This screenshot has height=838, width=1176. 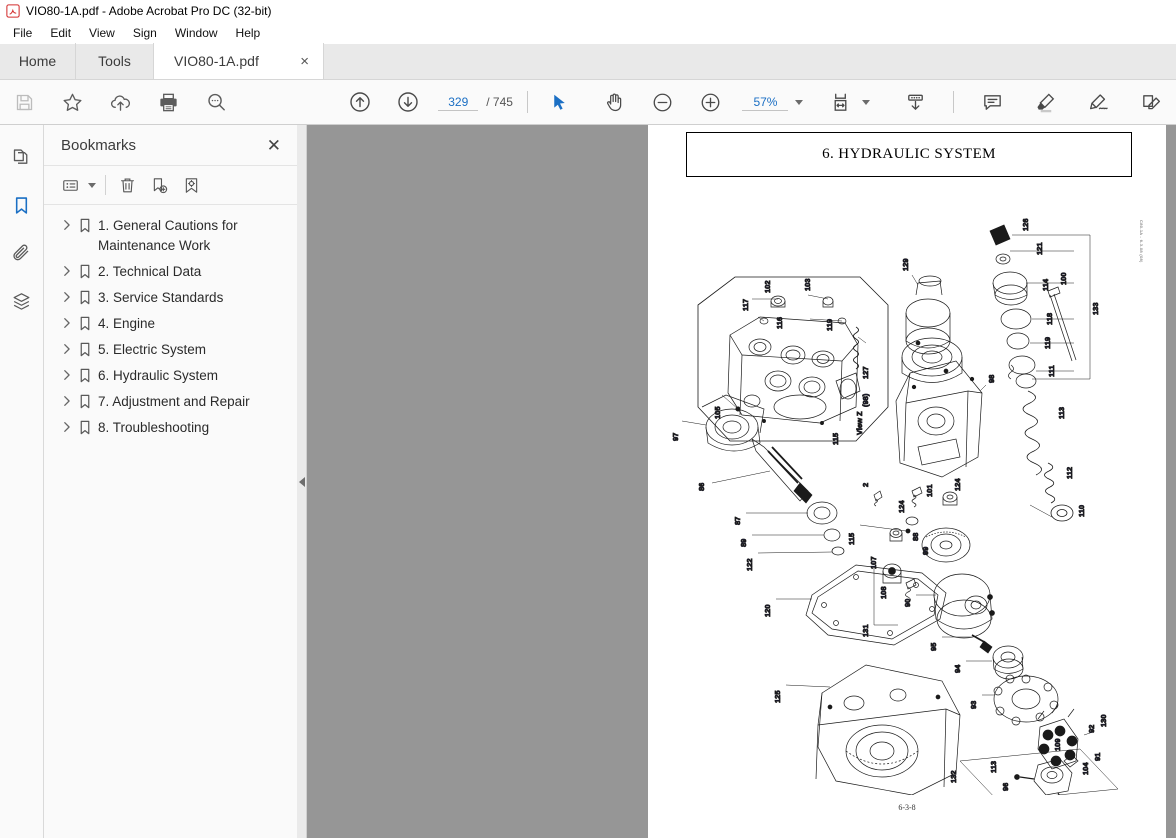 I want to click on zoom-level-input, so click(x=765, y=102).